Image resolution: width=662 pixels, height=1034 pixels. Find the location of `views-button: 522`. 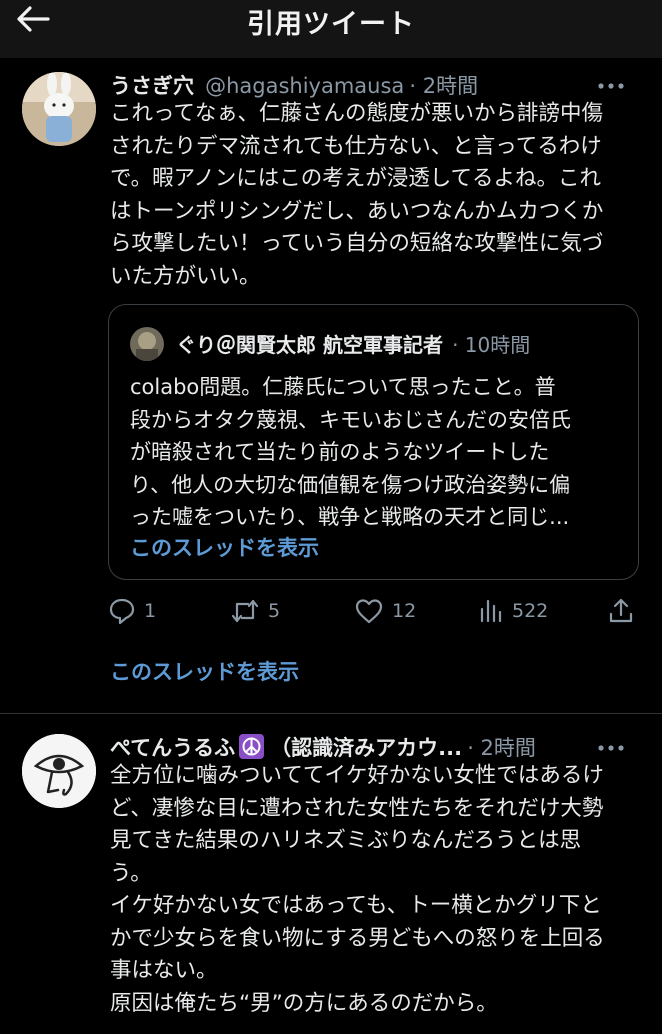

views-button: 522 is located at coordinates (513, 611).